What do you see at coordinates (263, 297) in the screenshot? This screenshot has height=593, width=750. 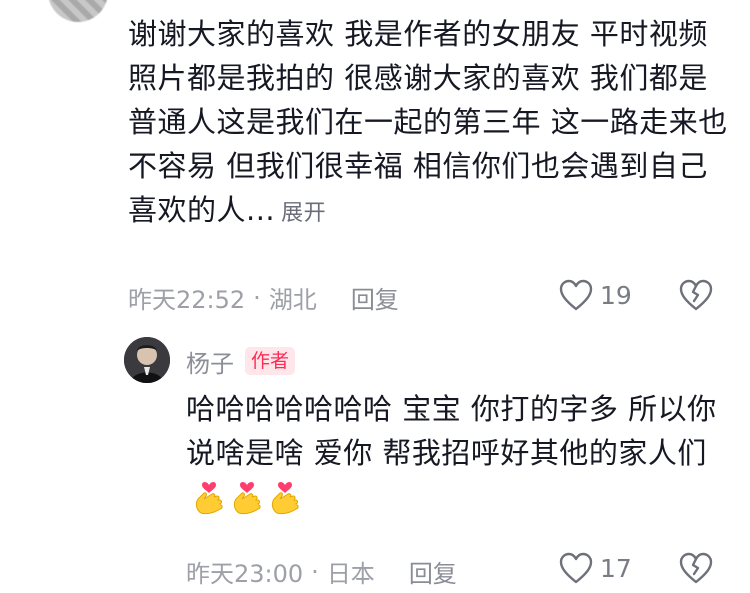 I see `comment-meta: 昨天22:52 · 湖北 回复` at bounding box center [263, 297].